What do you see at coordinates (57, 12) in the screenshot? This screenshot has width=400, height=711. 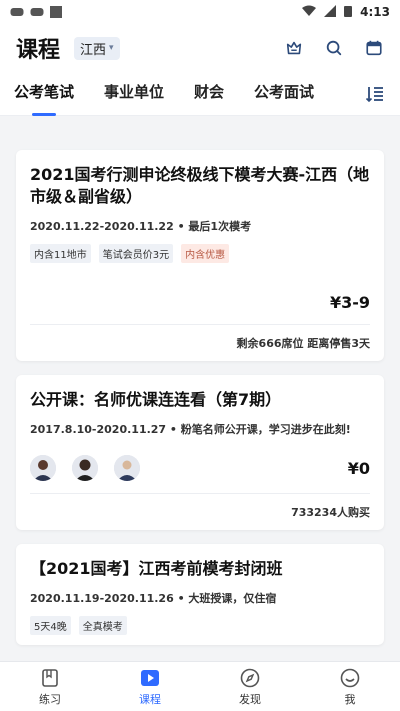 I see `app-notification-icon` at bounding box center [57, 12].